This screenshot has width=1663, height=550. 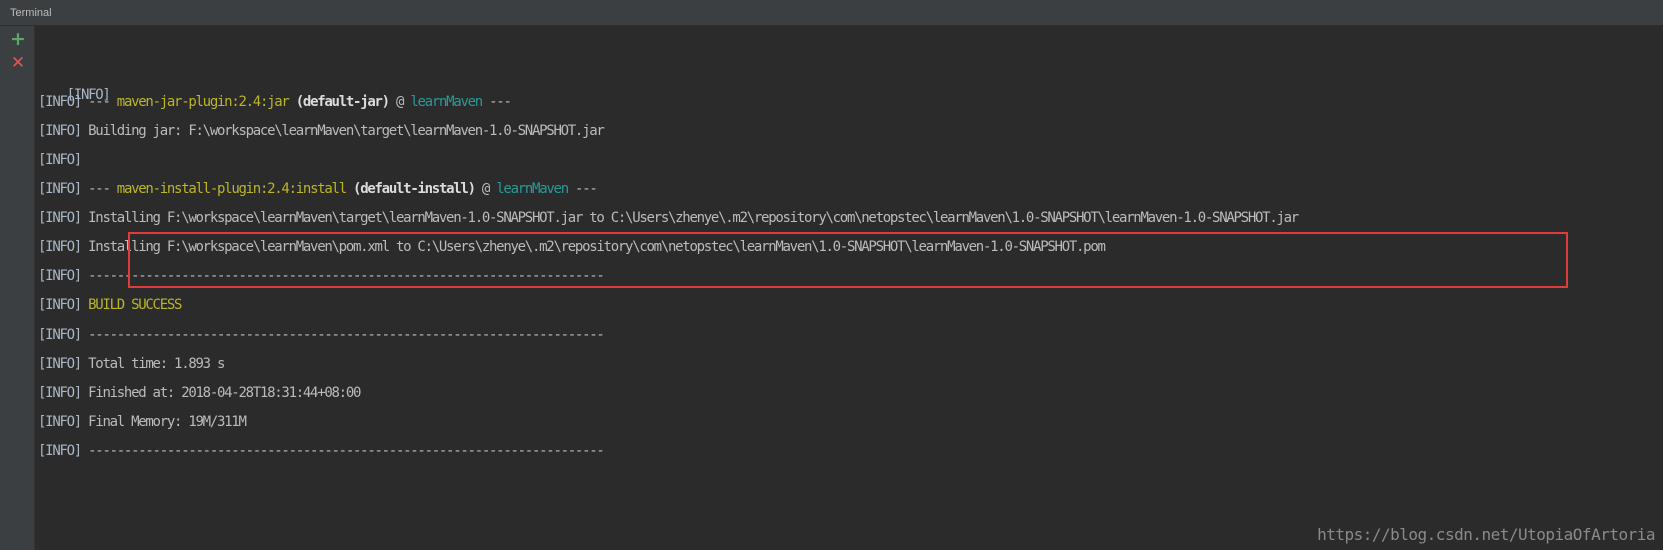 What do you see at coordinates (31, 13) in the screenshot?
I see `window-title: Terminal` at bounding box center [31, 13].